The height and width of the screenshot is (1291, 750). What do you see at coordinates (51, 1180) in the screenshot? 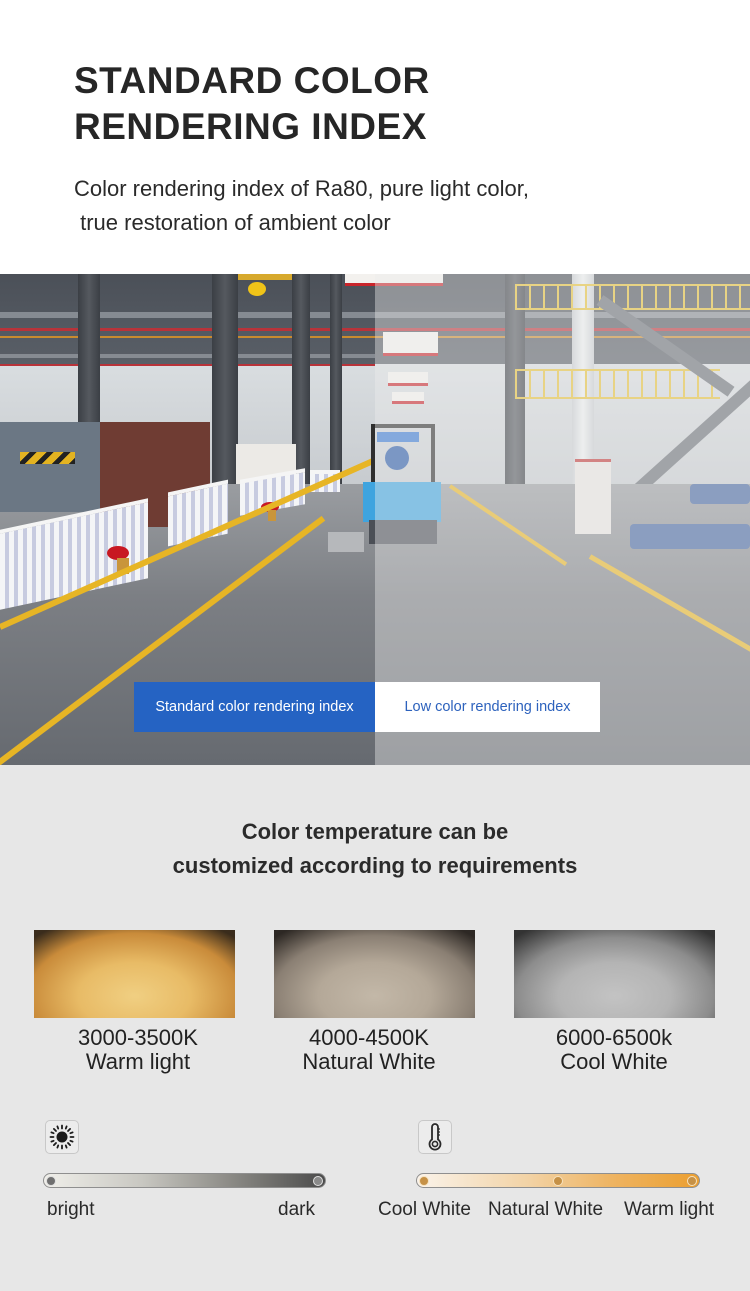
I see `slider-knob-bright` at bounding box center [51, 1180].